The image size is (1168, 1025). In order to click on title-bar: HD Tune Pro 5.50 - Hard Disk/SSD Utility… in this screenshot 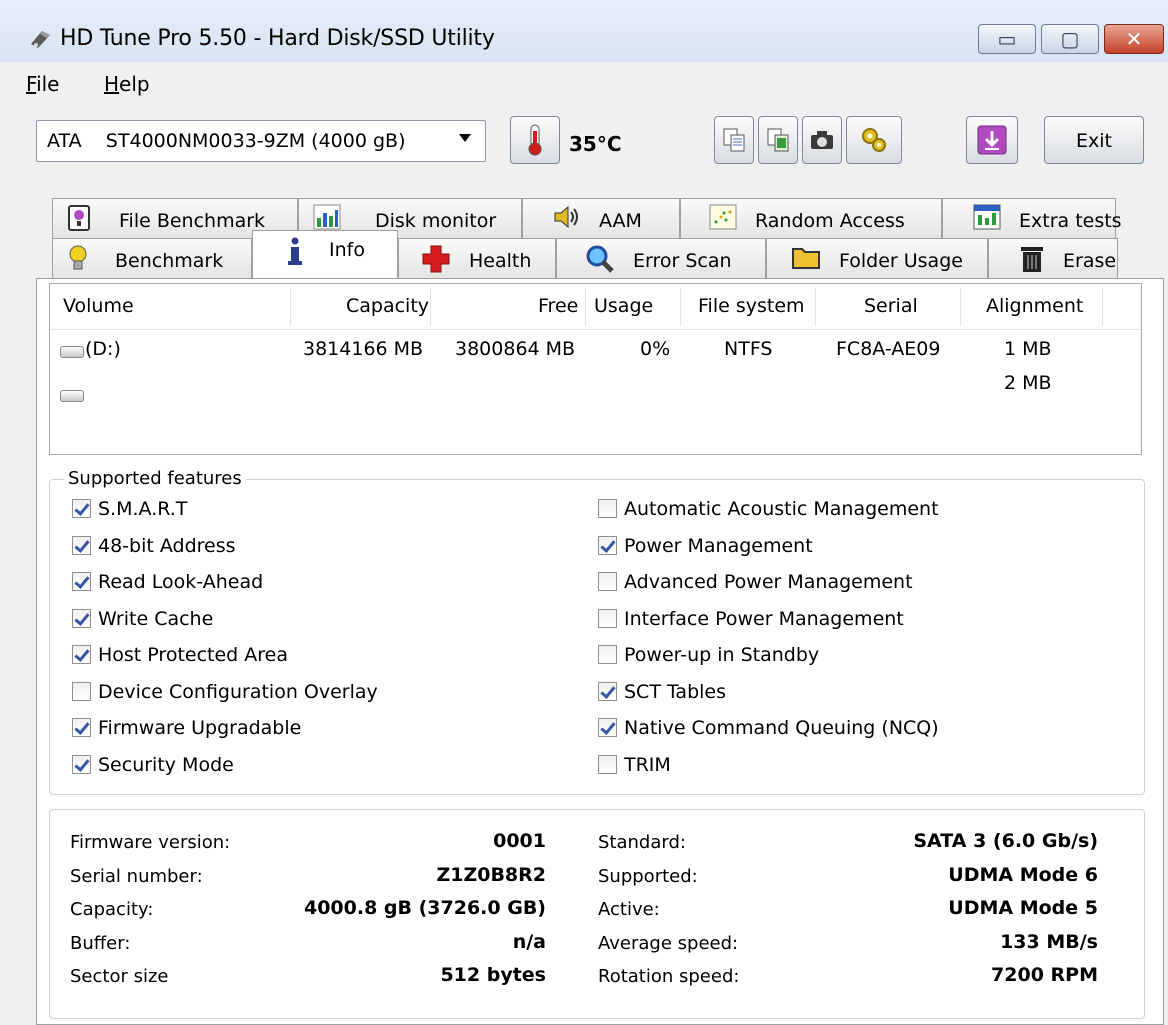, I will do `click(584, 31)`.